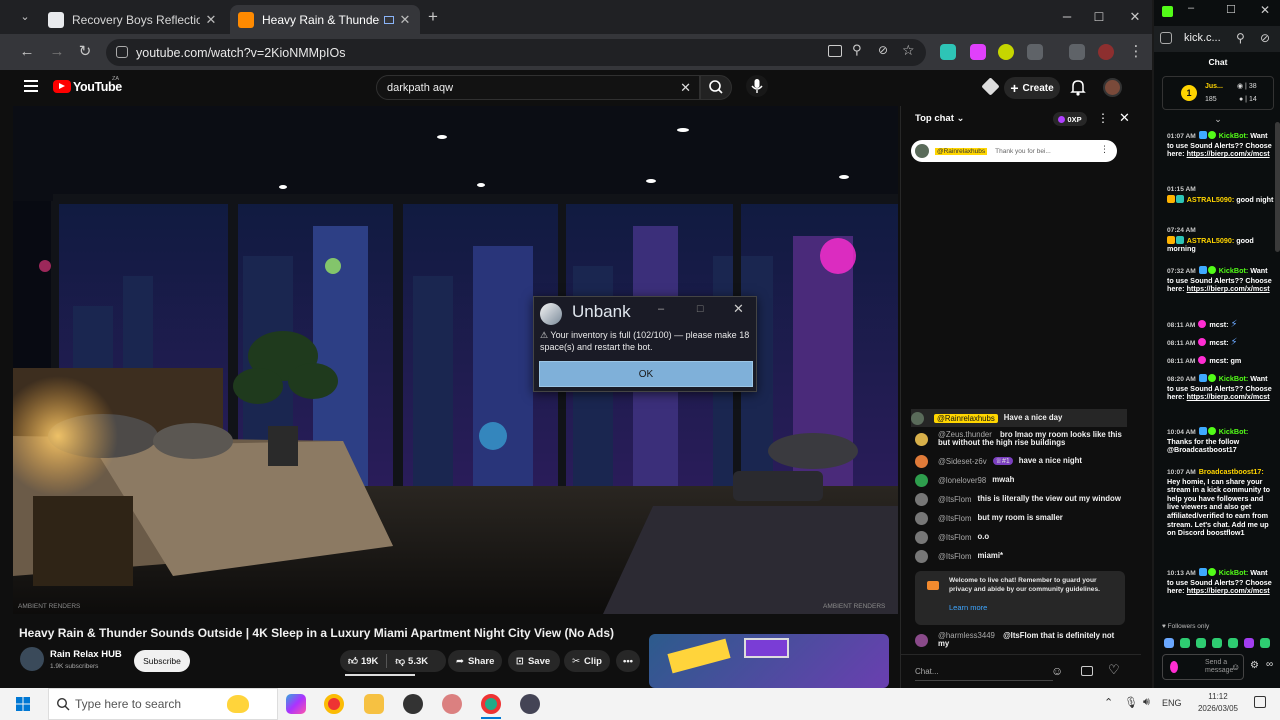 This screenshot has height=720, width=1280. I want to click on notifications-bell-icon, so click(1078, 87).